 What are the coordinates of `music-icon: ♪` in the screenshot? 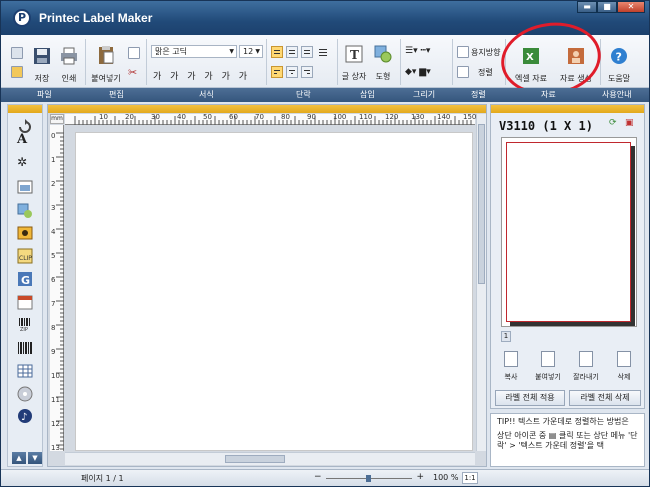 It's located at (25, 416).